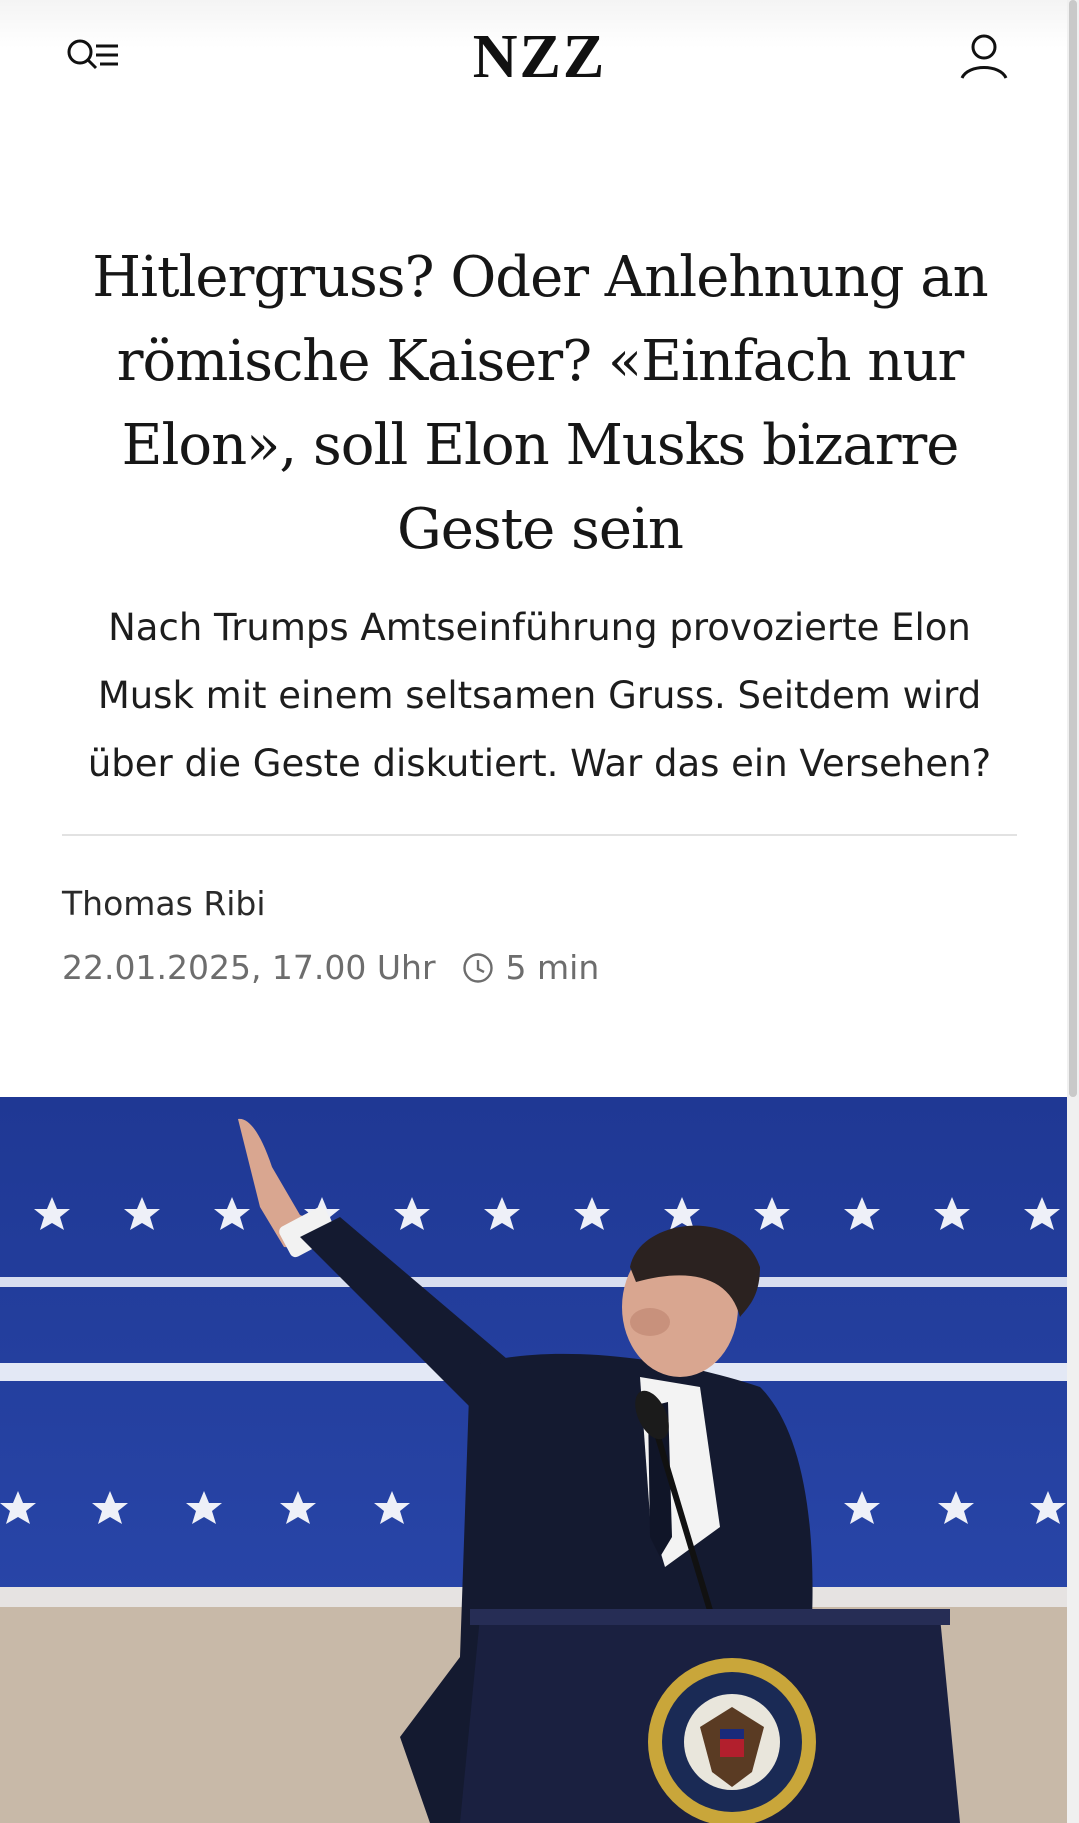 This screenshot has height=1823, width=1079. Describe the element at coordinates (539, 835) in the screenshot. I see `divider` at that location.